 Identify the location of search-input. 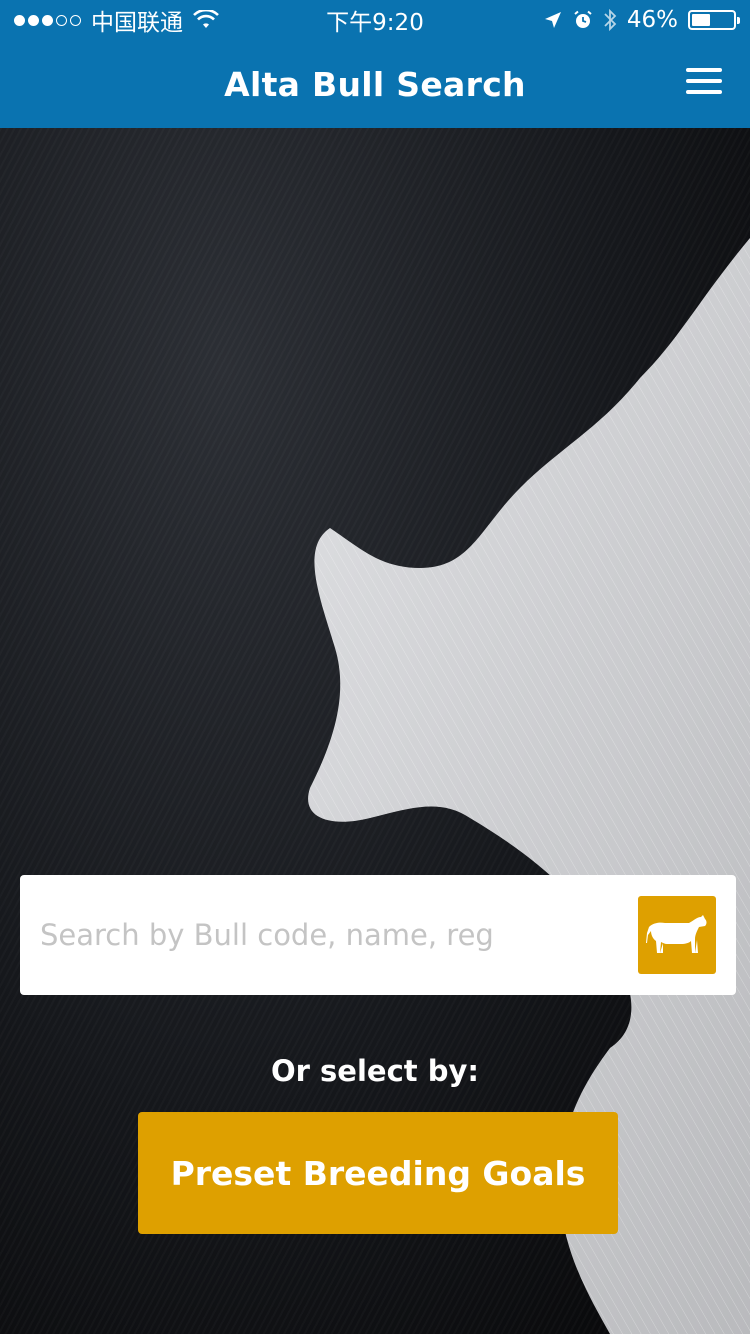
(330, 935).